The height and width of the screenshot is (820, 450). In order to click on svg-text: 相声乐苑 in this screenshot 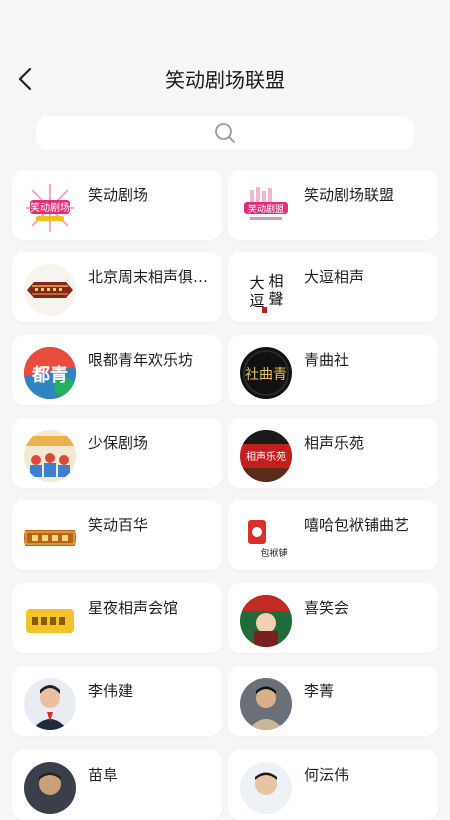, I will do `click(266, 456)`.